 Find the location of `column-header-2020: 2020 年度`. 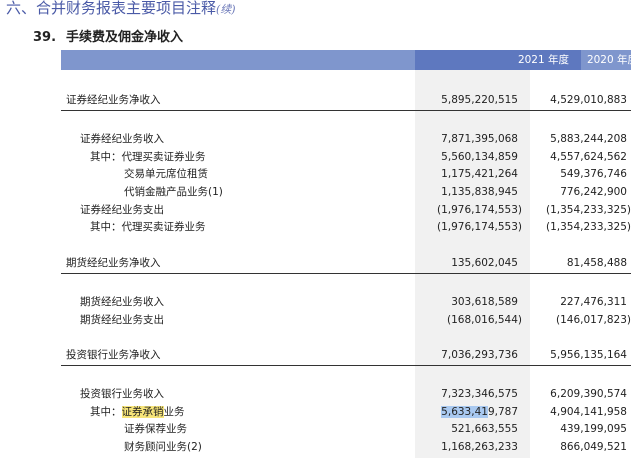

column-header-2020: 2020 年度 is located at coordinates (612, 60).